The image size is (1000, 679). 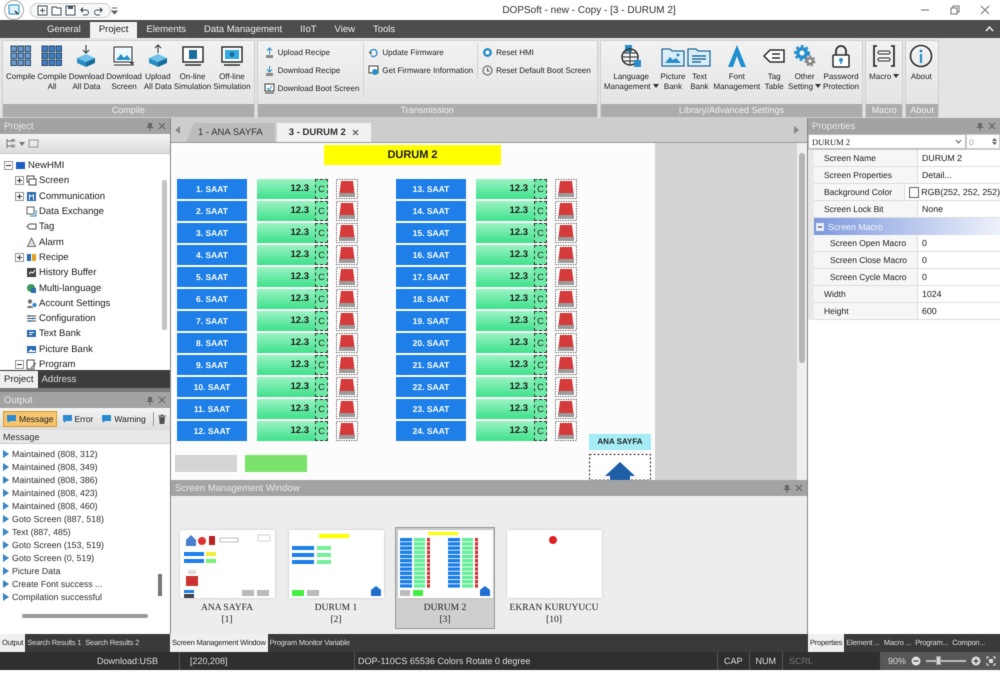 I want to click on group-label: About, so click(x=922, y=110).